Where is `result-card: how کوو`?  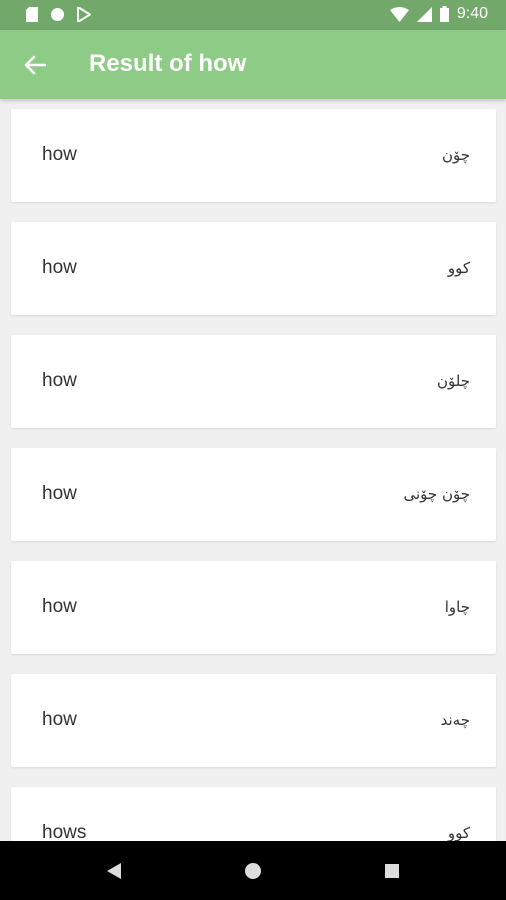 result-card: how کوو is located at coordinates (253, 268).